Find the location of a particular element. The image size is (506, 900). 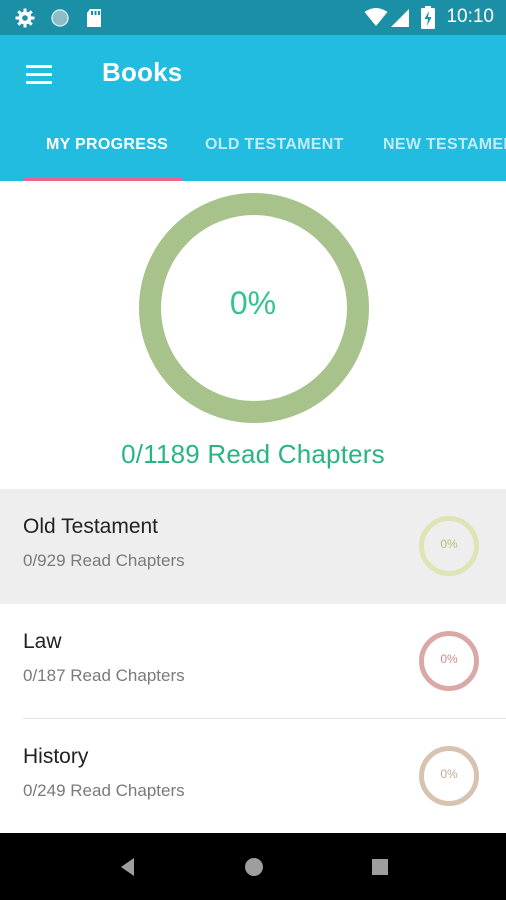

book-row-old-testament: Old Testament 0/929 Read Chapters 0% is located at coordinates (253, 546).